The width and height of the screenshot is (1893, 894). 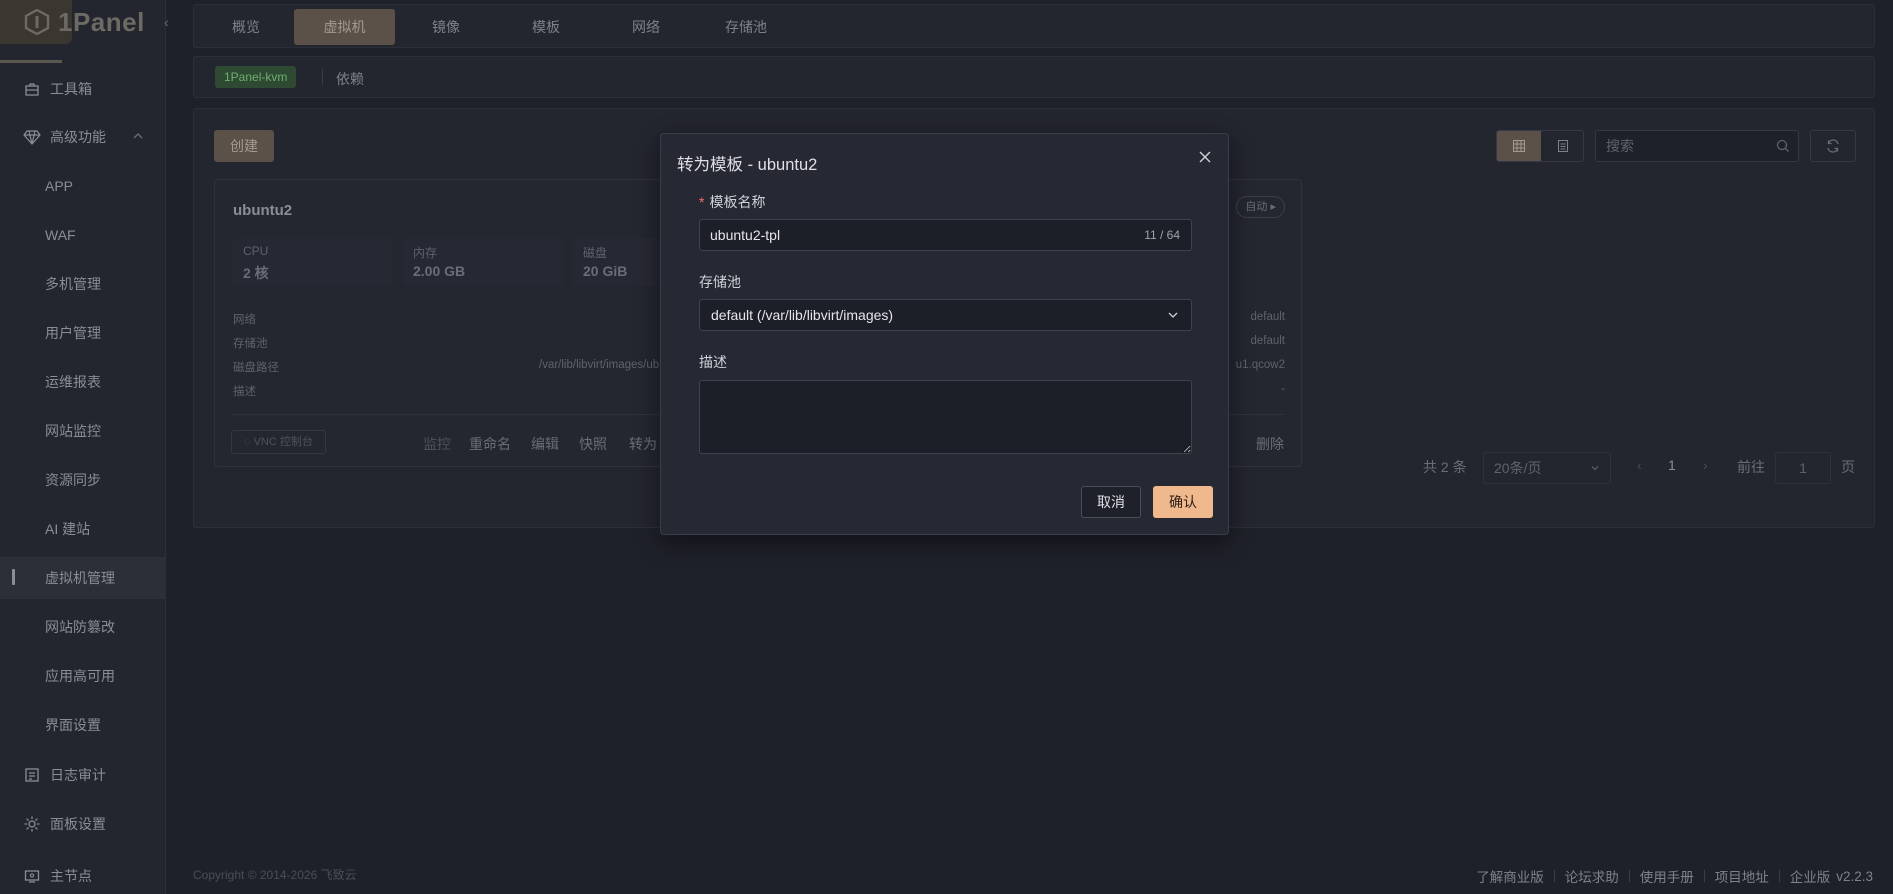 What do you see at coordinates (80, 578) in the screenshot?
I see `sidebar-item-label: 虚拟机管理` at bounding box center [80, 578].